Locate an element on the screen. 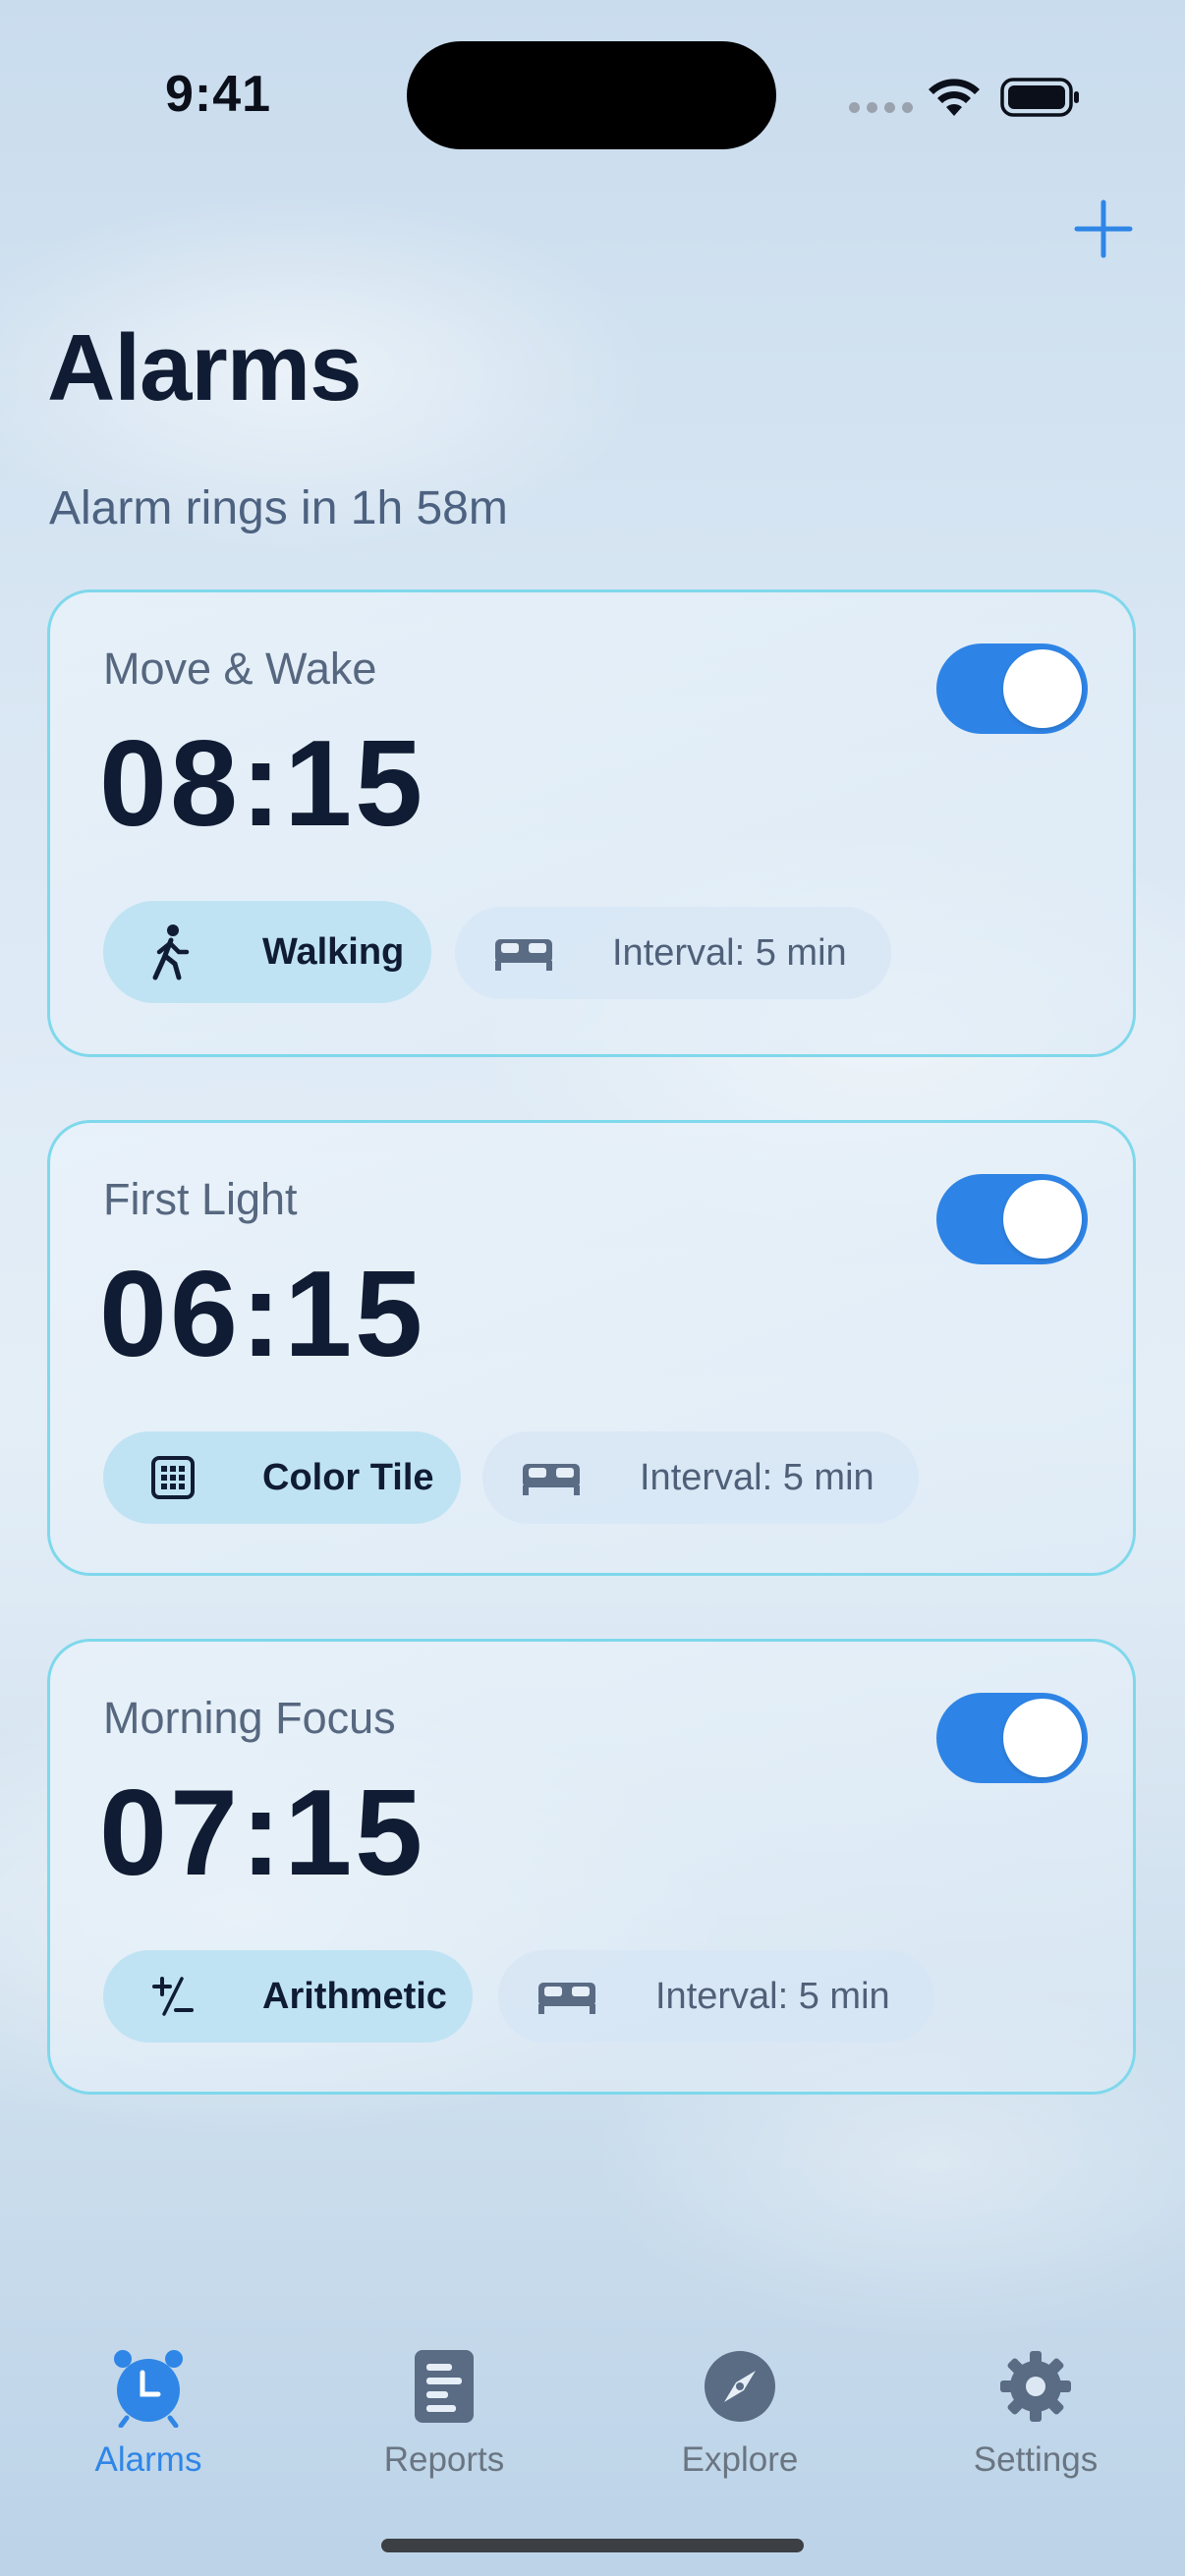 Image resolution: width=1185 pixels, height=2576 pixels. cellular-signal-icon is located at coordinates (881, 107).